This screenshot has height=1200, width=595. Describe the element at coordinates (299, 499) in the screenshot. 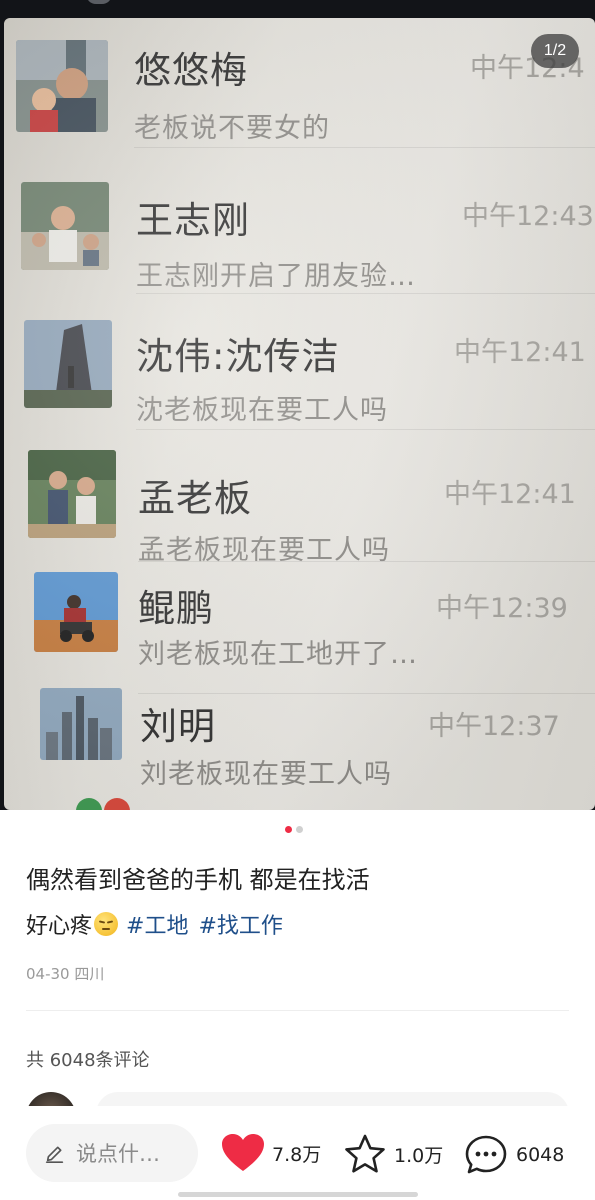

I see `chat-row: 孟老板 孟老板现在要工人吗 中午12:41` at that location.